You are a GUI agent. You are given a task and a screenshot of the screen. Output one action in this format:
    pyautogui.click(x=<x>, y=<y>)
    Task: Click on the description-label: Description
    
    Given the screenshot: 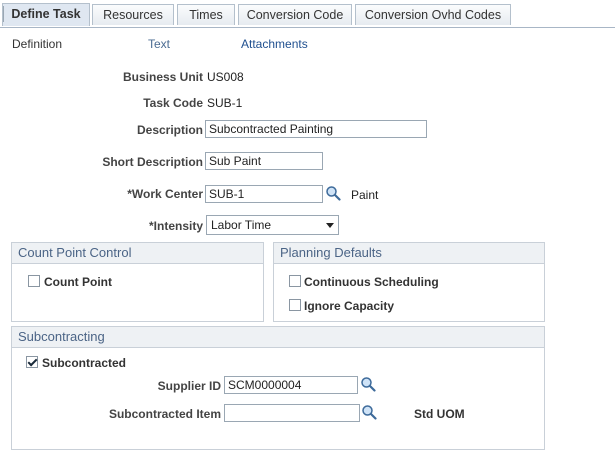 What is the action you would take?
    pyautogui.click(x=169, y=130)
    